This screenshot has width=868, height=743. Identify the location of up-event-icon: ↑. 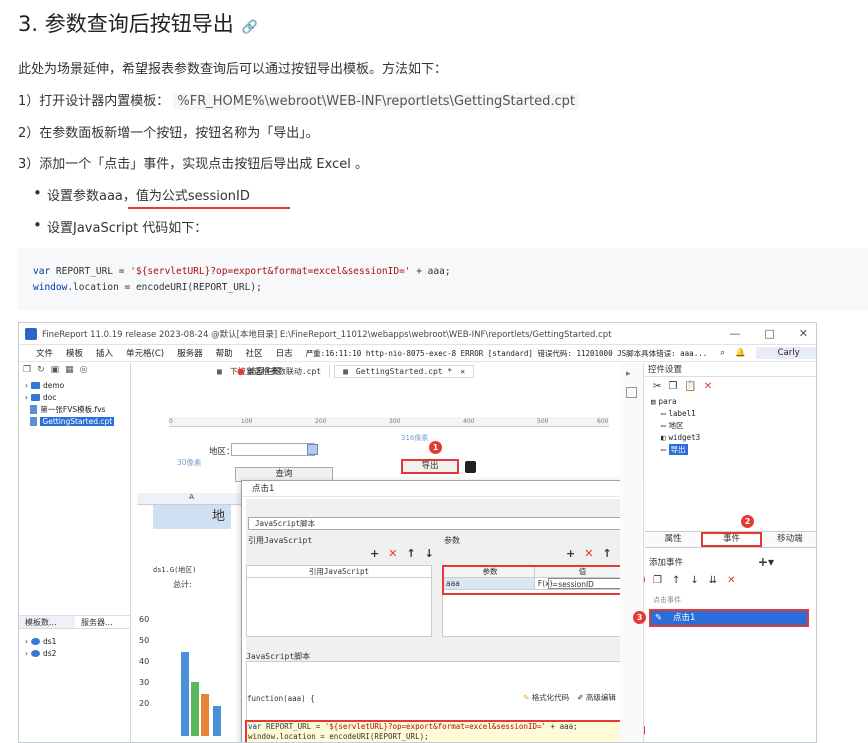
(676, 580).